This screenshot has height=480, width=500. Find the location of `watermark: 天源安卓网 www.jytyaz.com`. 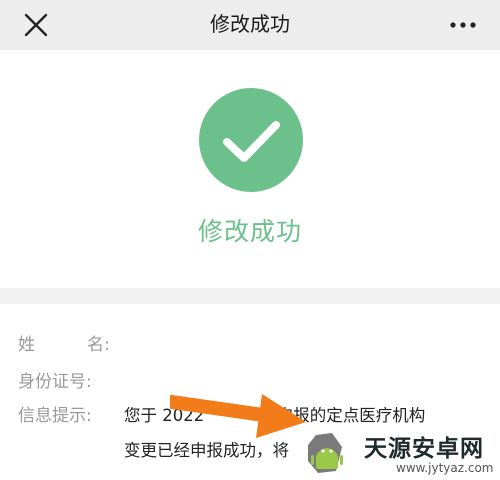

watermark: 天源安卓网 www.jytyaz.com is located at coordinates (396, 452).